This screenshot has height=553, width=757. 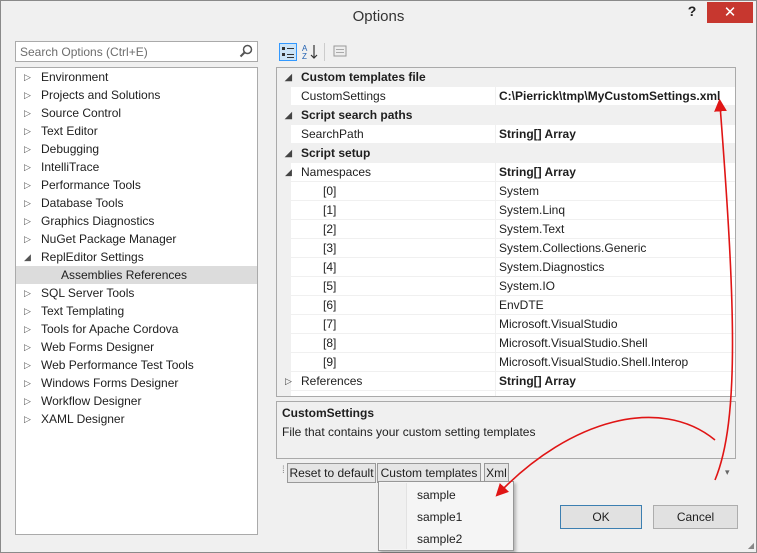 What do you see at coordinates (506, 77) in the screenshot?
I see `grid-category-row: ◢ Custom templates file` at bounding box center [506, 77].